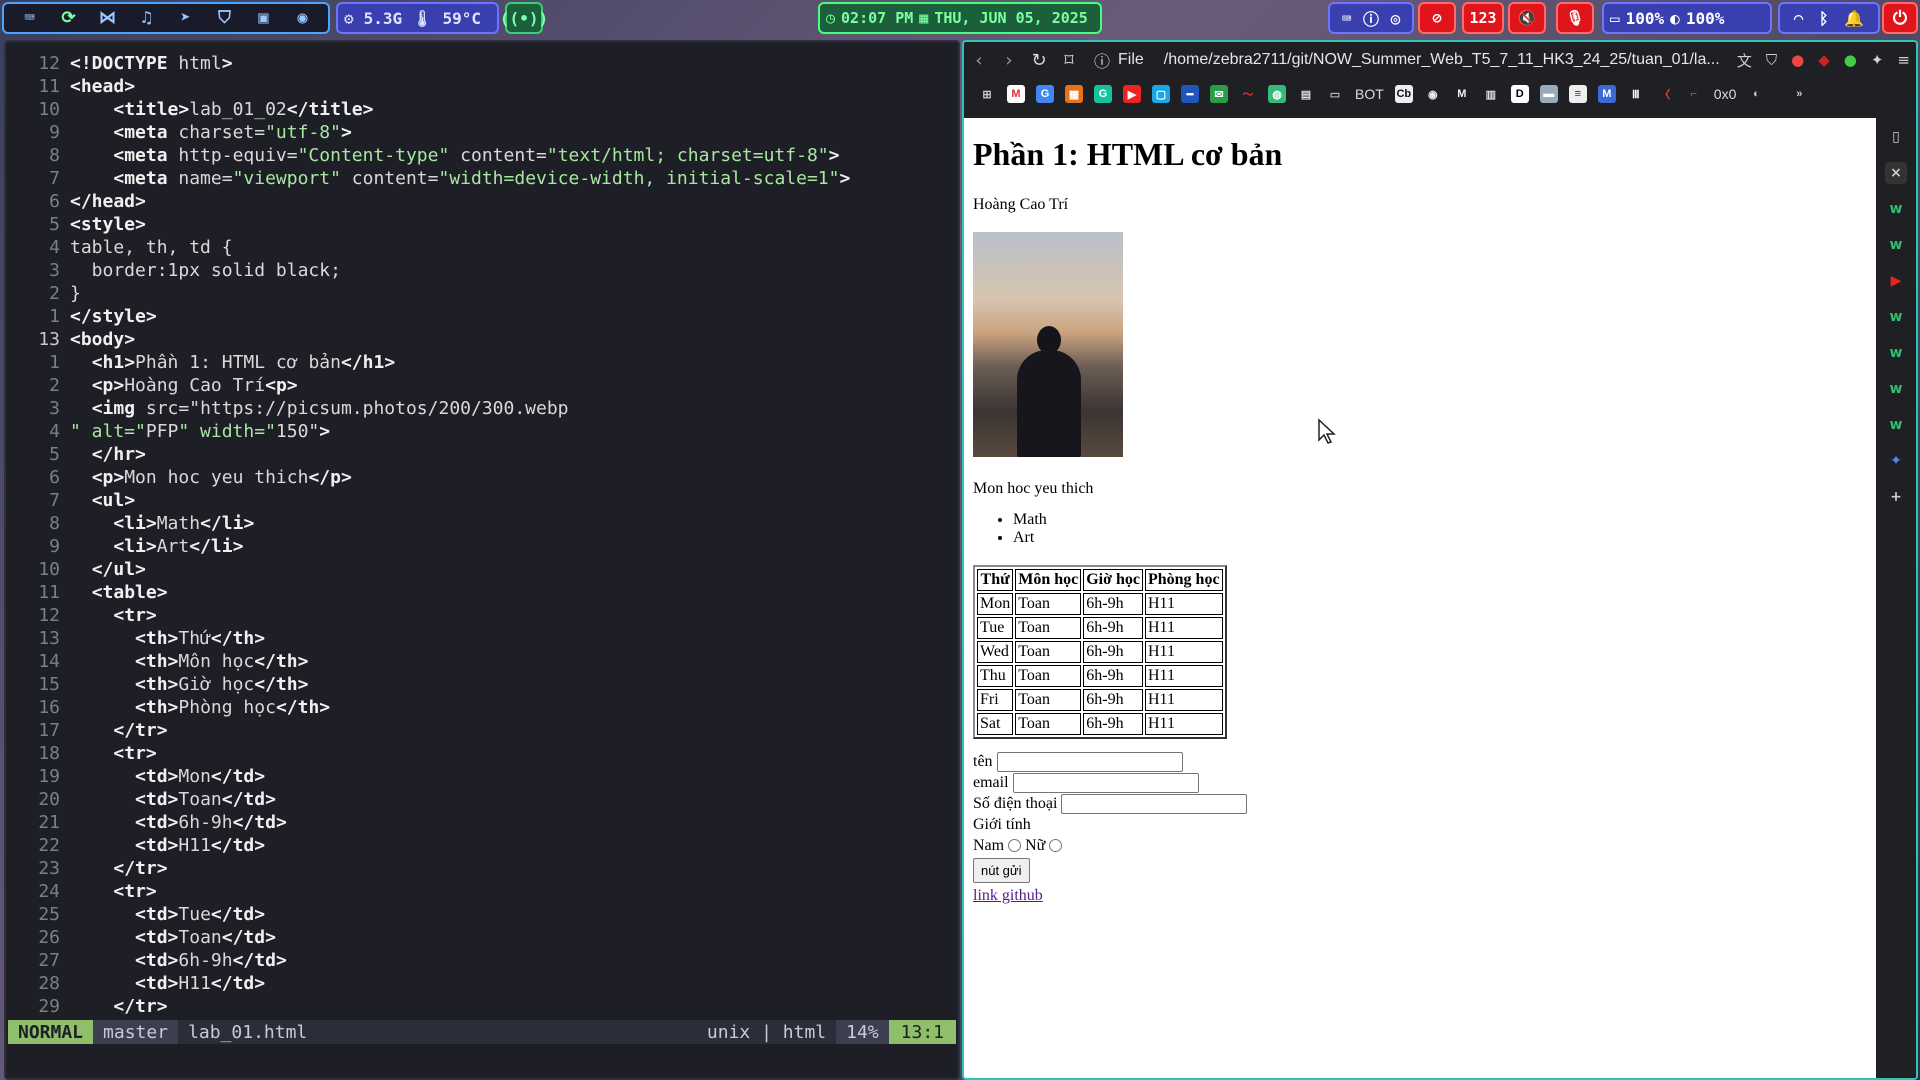  I want to click on phone-input, so click(1154, 803).